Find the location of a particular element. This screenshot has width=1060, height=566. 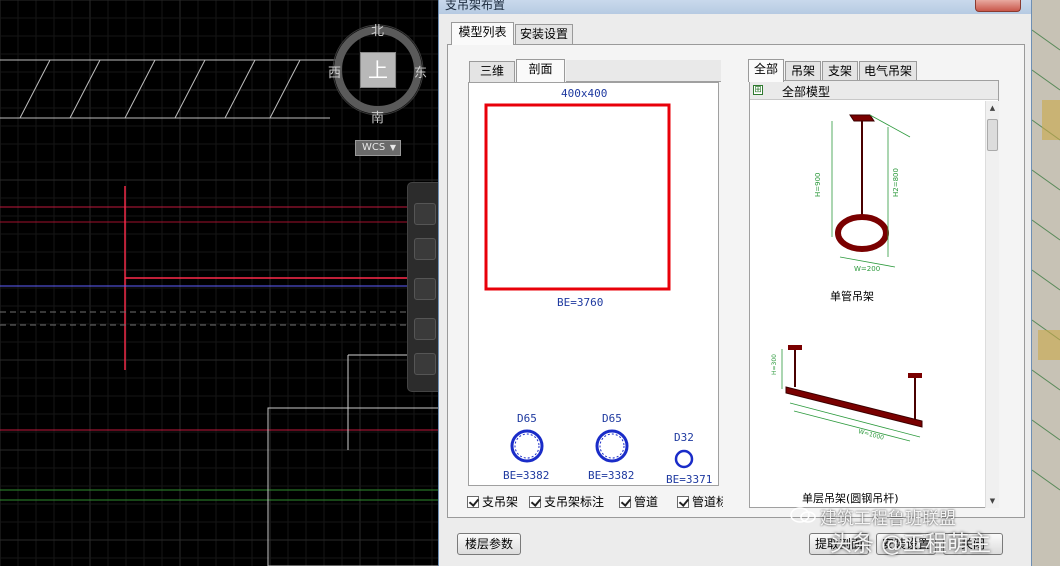

checkbox-hanger: 支吊架 is located at coordinates (492, 501).